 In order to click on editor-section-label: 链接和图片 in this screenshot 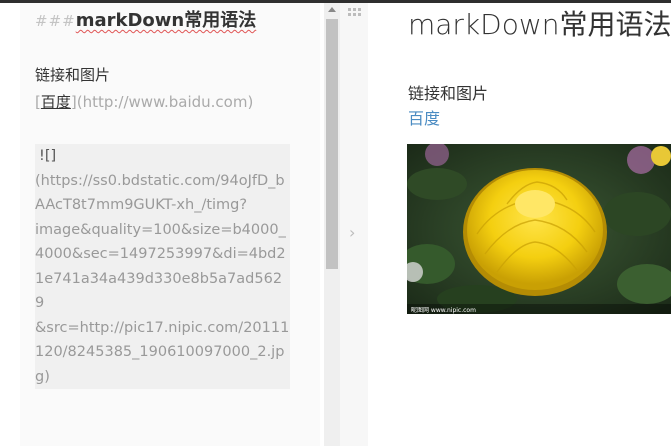, I will do `click(73, 75)`.